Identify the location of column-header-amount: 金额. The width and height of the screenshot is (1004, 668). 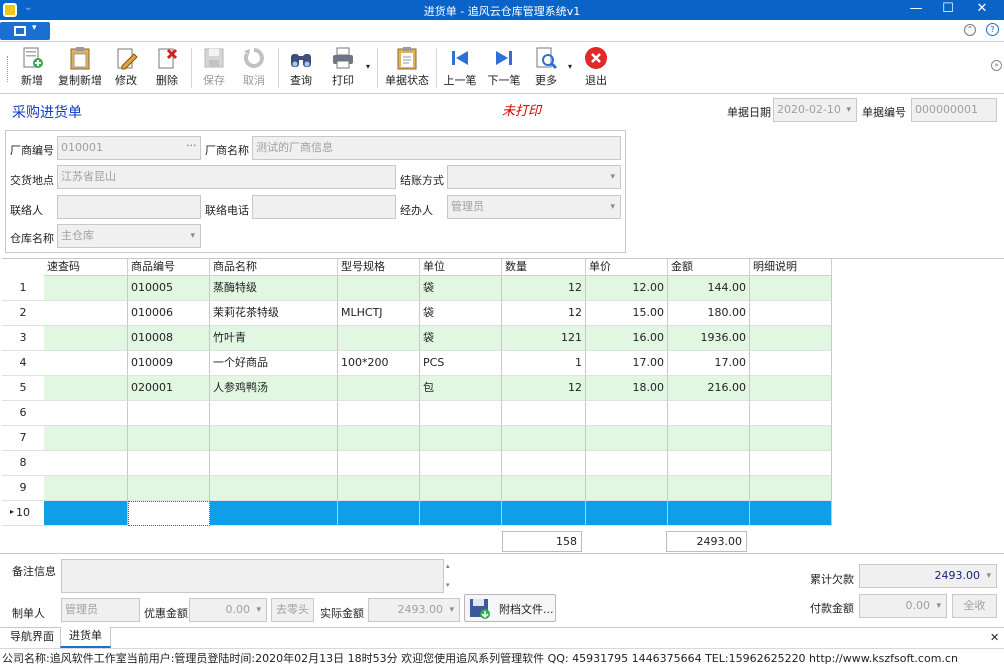
(709, 267).